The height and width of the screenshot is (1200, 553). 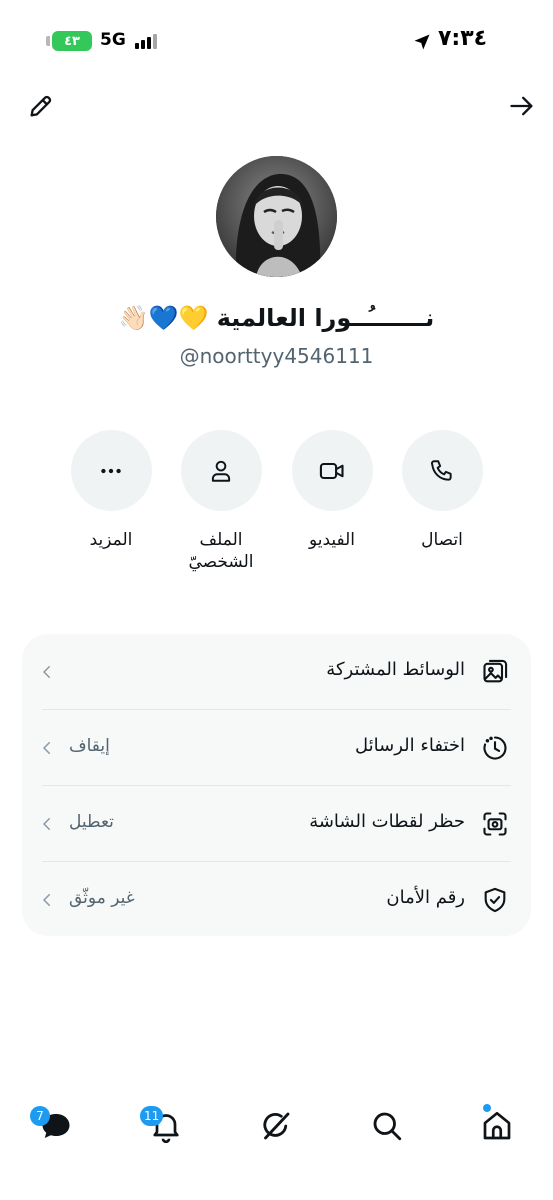 What do you see at coordinates (395, 669) in the screenshot?
I see `shared-media-label: الوسائط المشتركة` at bounding box center [395, 669].